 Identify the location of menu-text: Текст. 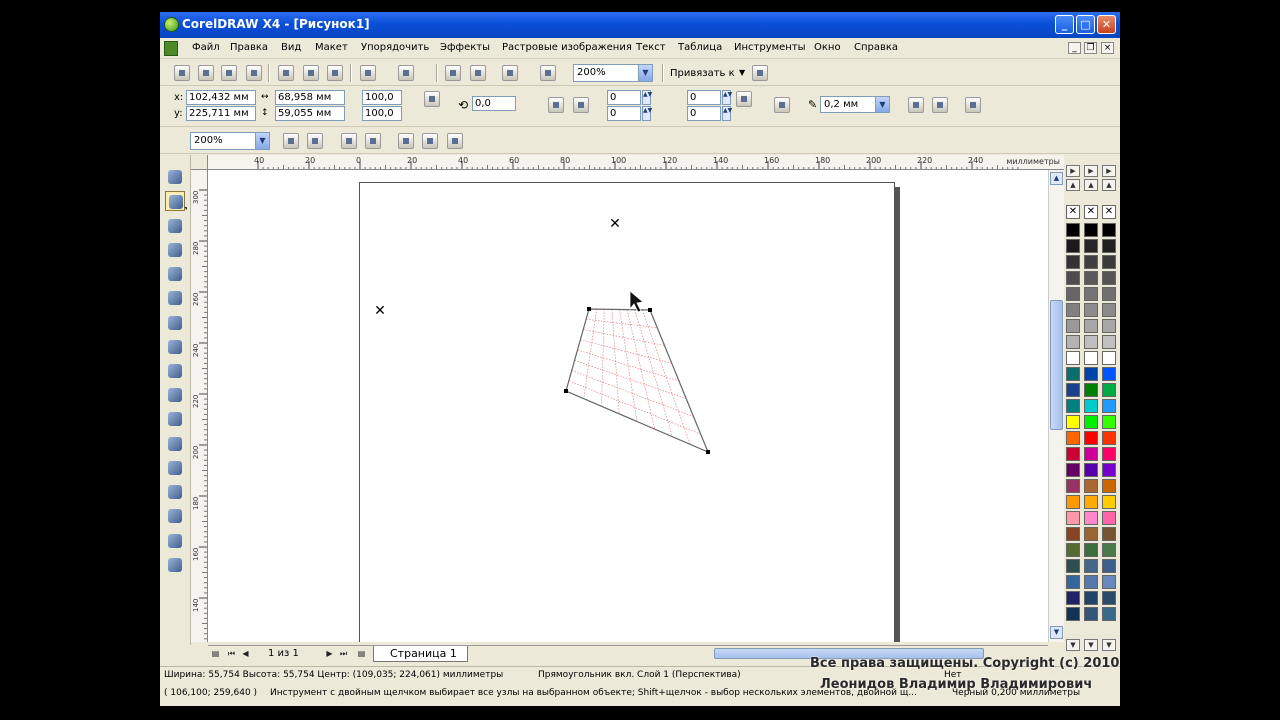
(651, 47).